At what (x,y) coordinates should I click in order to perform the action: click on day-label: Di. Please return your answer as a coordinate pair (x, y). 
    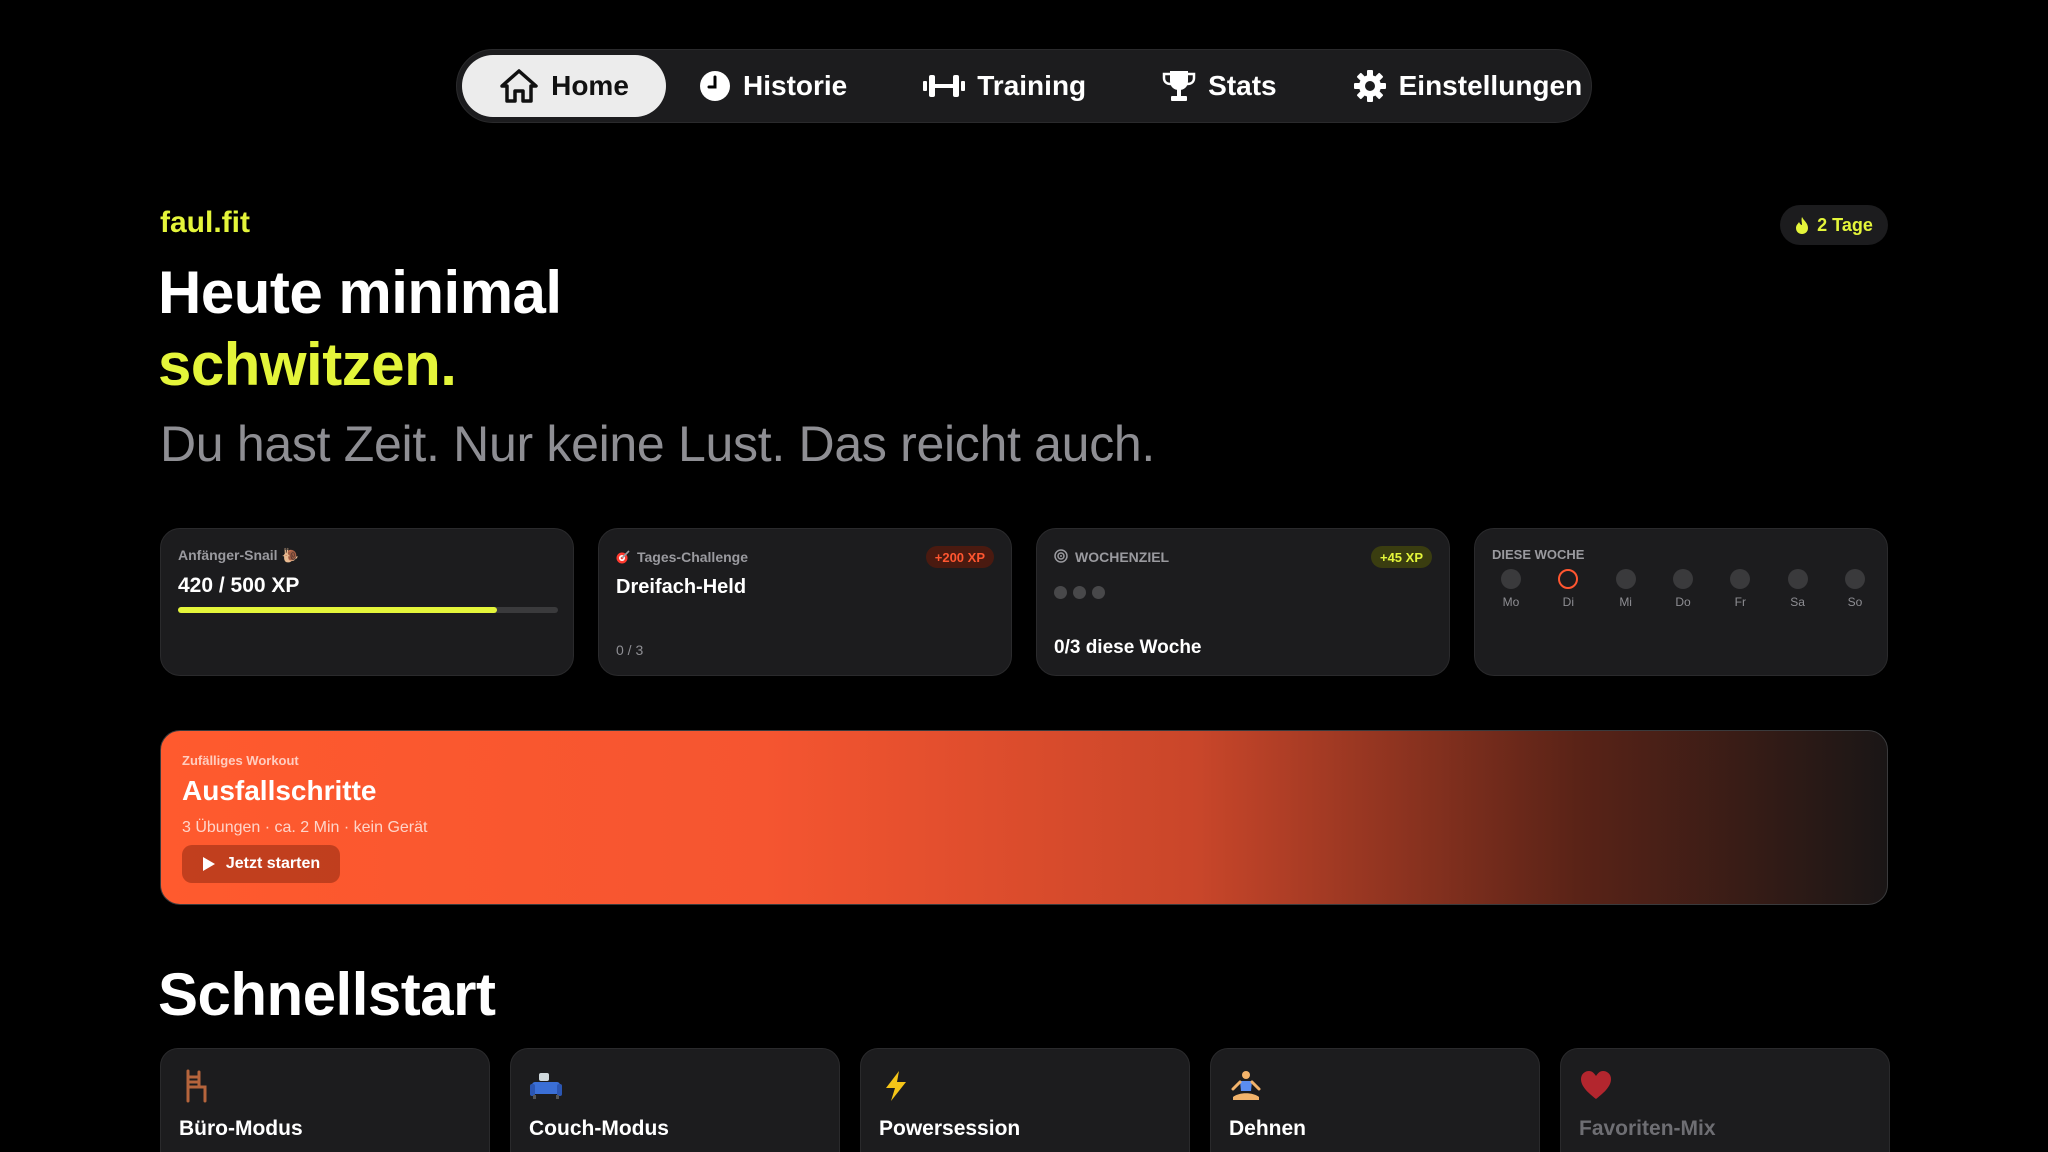
    Looking at the image, I should click on (1568, 602).